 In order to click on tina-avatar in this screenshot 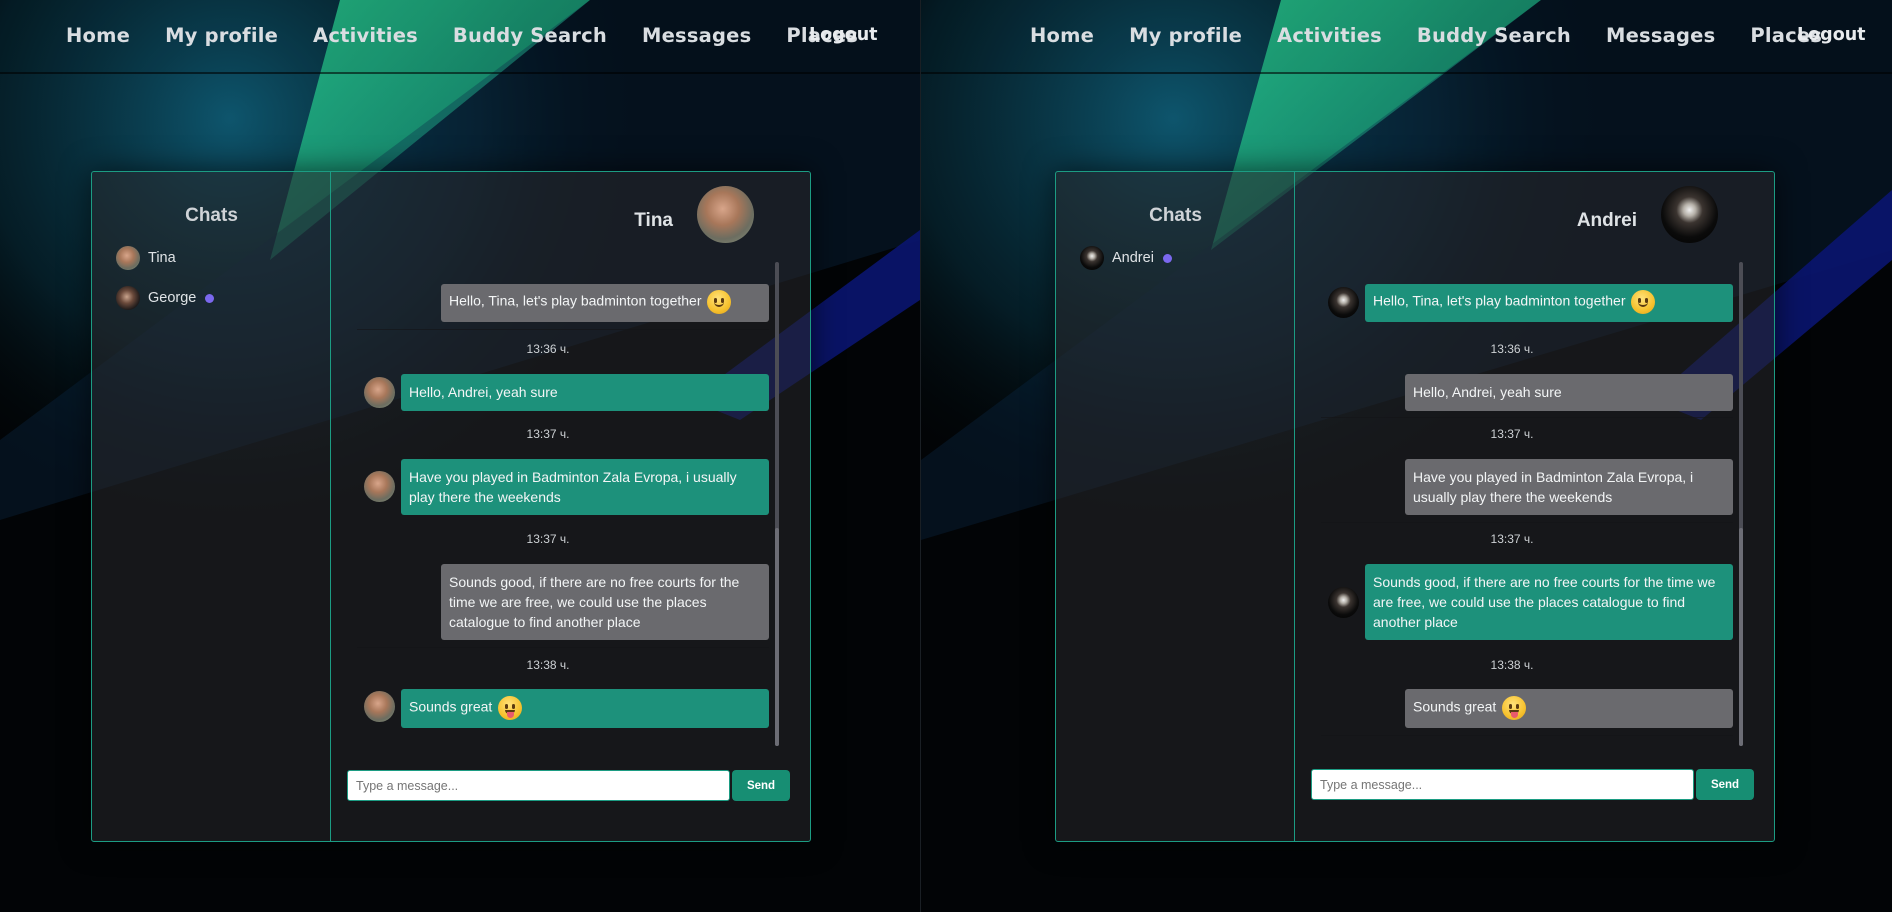, I will do `click(128, 258)`.